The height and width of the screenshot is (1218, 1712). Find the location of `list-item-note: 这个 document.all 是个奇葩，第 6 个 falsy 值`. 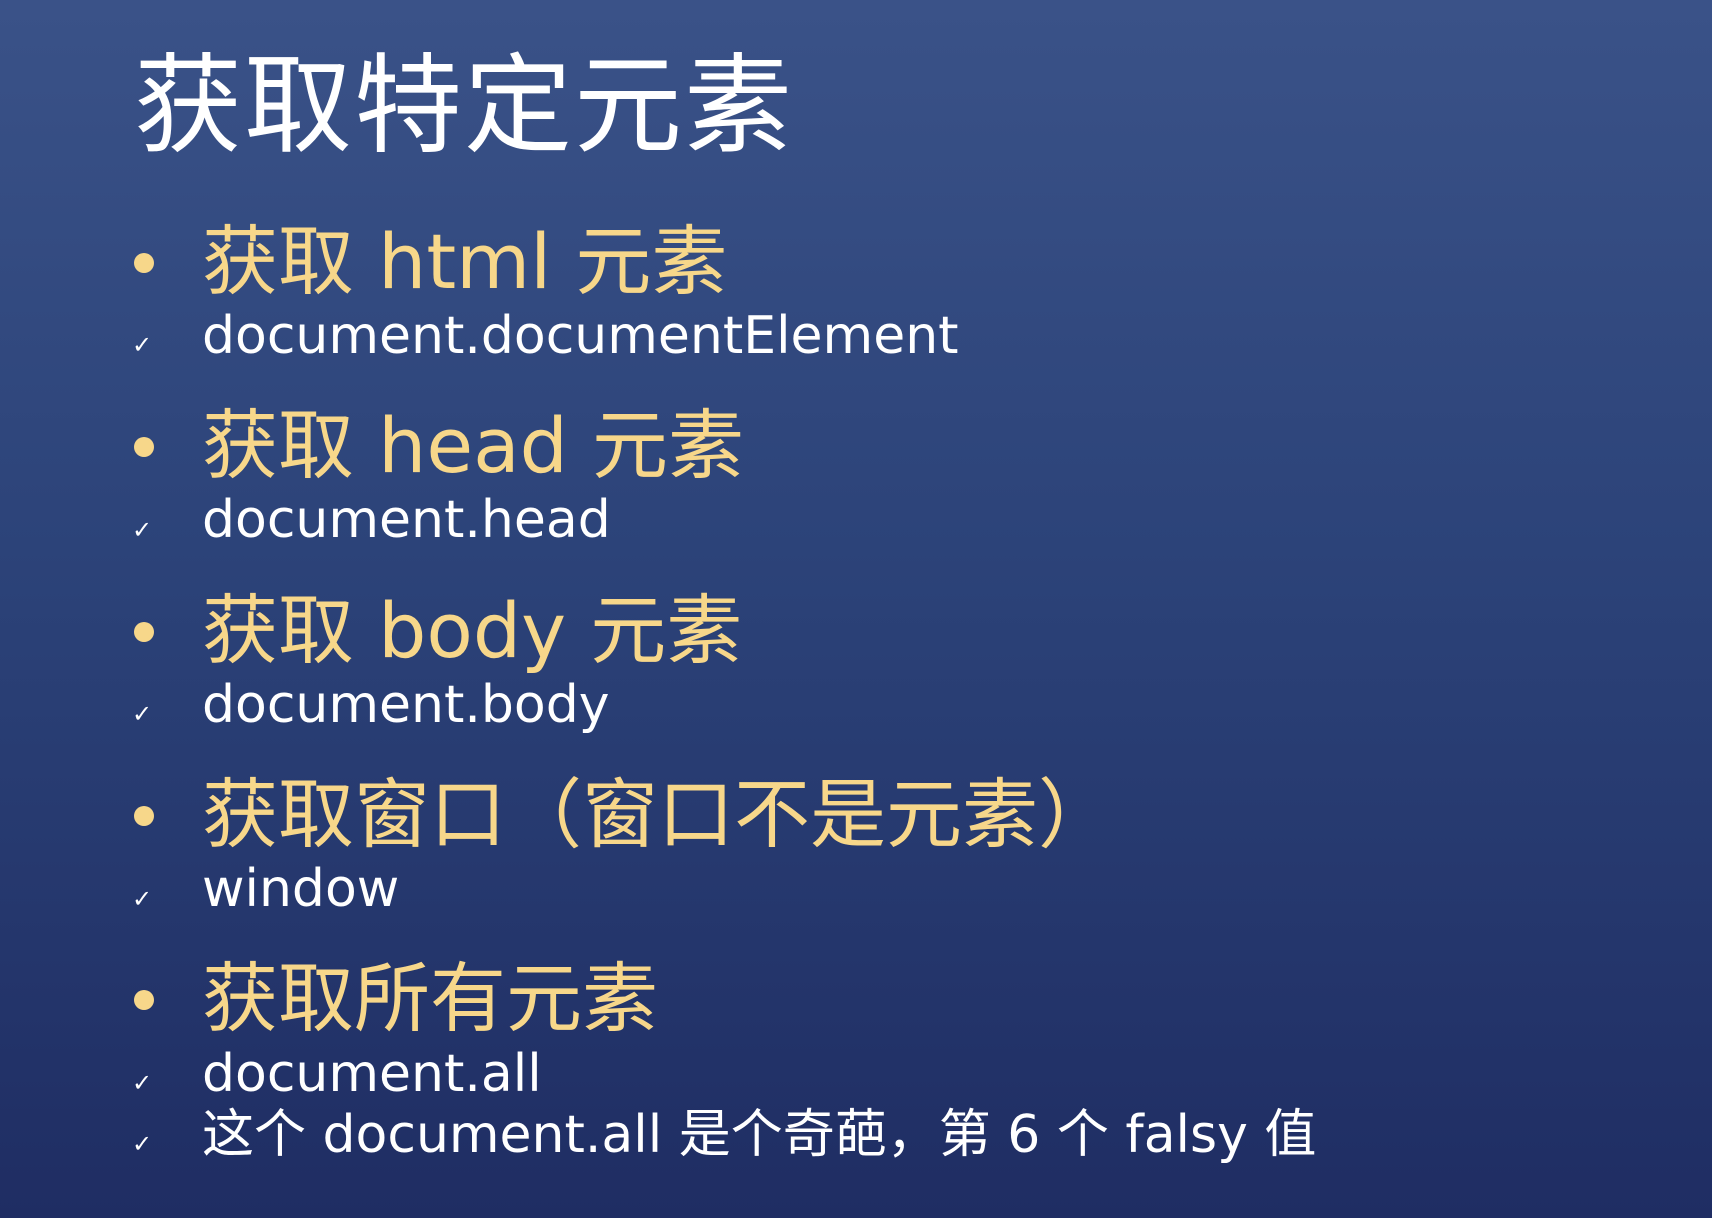

list-item-note: 这个 document.all 是个奇葩，第 6 个 falsy 值 is located at coordinates (759, 1135).